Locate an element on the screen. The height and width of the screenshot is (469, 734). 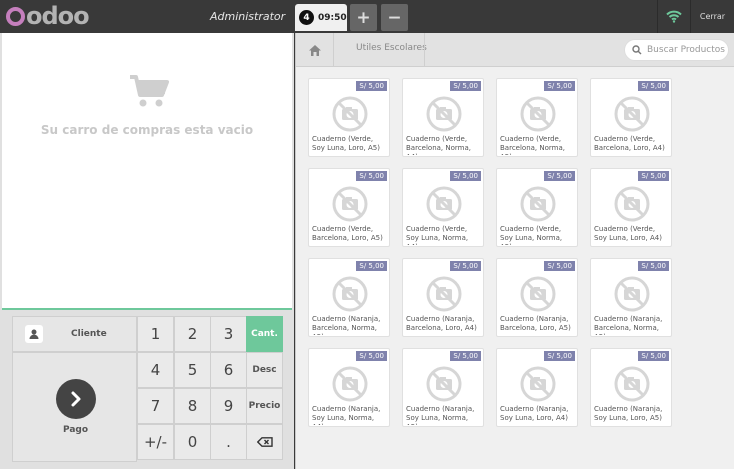
wifi-status-icon is located at coordinates (673, 16).